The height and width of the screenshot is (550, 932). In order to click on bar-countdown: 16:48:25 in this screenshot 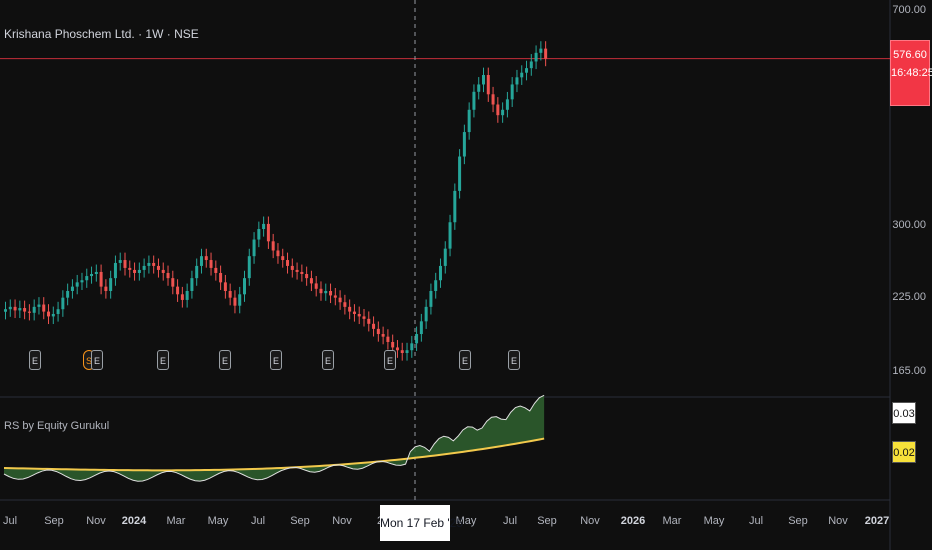, I will do `click(911, 73)`.